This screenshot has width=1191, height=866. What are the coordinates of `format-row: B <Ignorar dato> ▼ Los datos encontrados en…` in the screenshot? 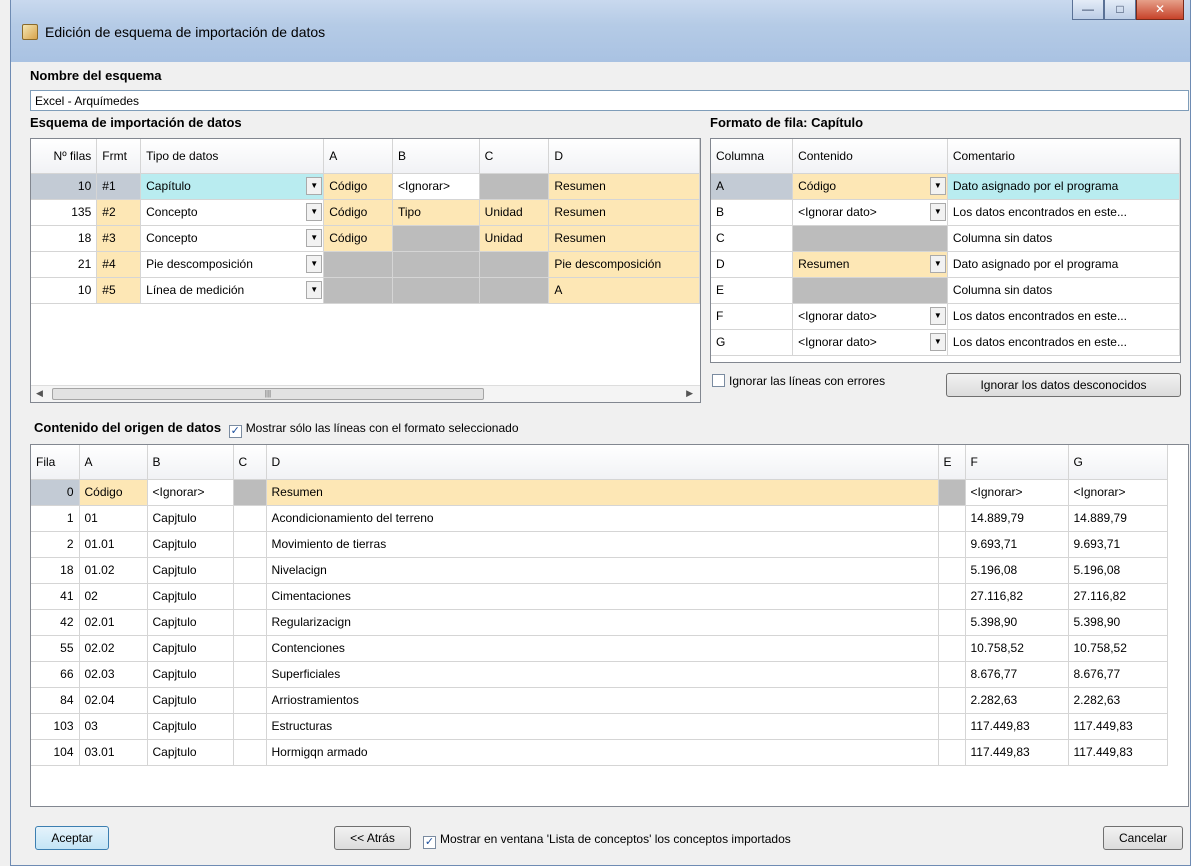 It's located at (945, 212).